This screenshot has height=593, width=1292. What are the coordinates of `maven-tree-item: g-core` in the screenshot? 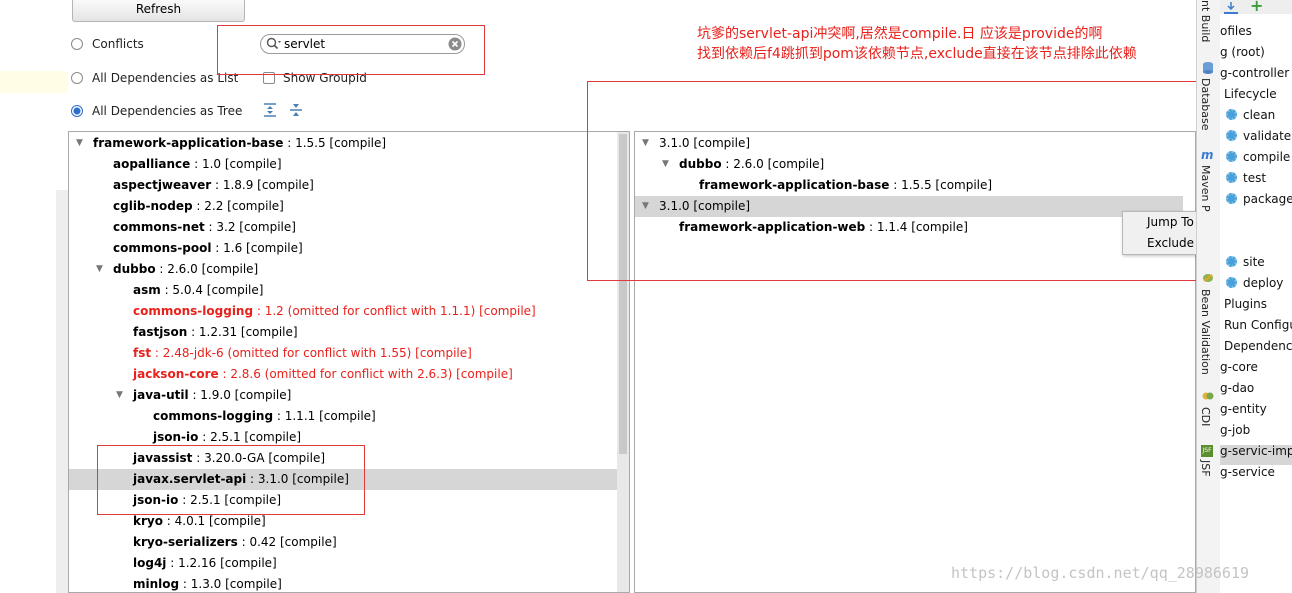 It's located at (1239, 367).